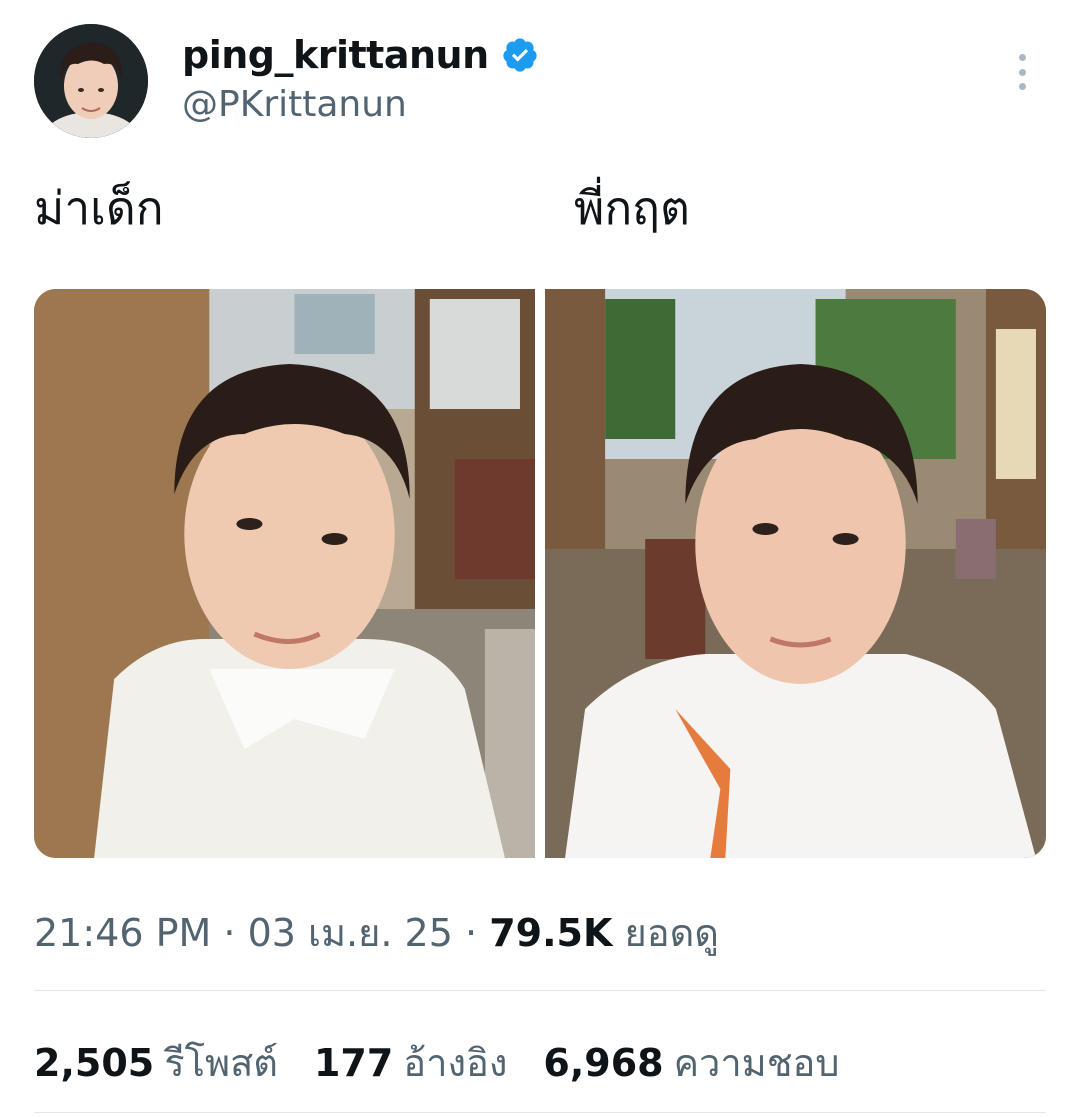 The image size is (1079, 1117). Describe the element at coordinates (335, 55) in the screenshot. I see `display-name: ping_krittanun` at that location.